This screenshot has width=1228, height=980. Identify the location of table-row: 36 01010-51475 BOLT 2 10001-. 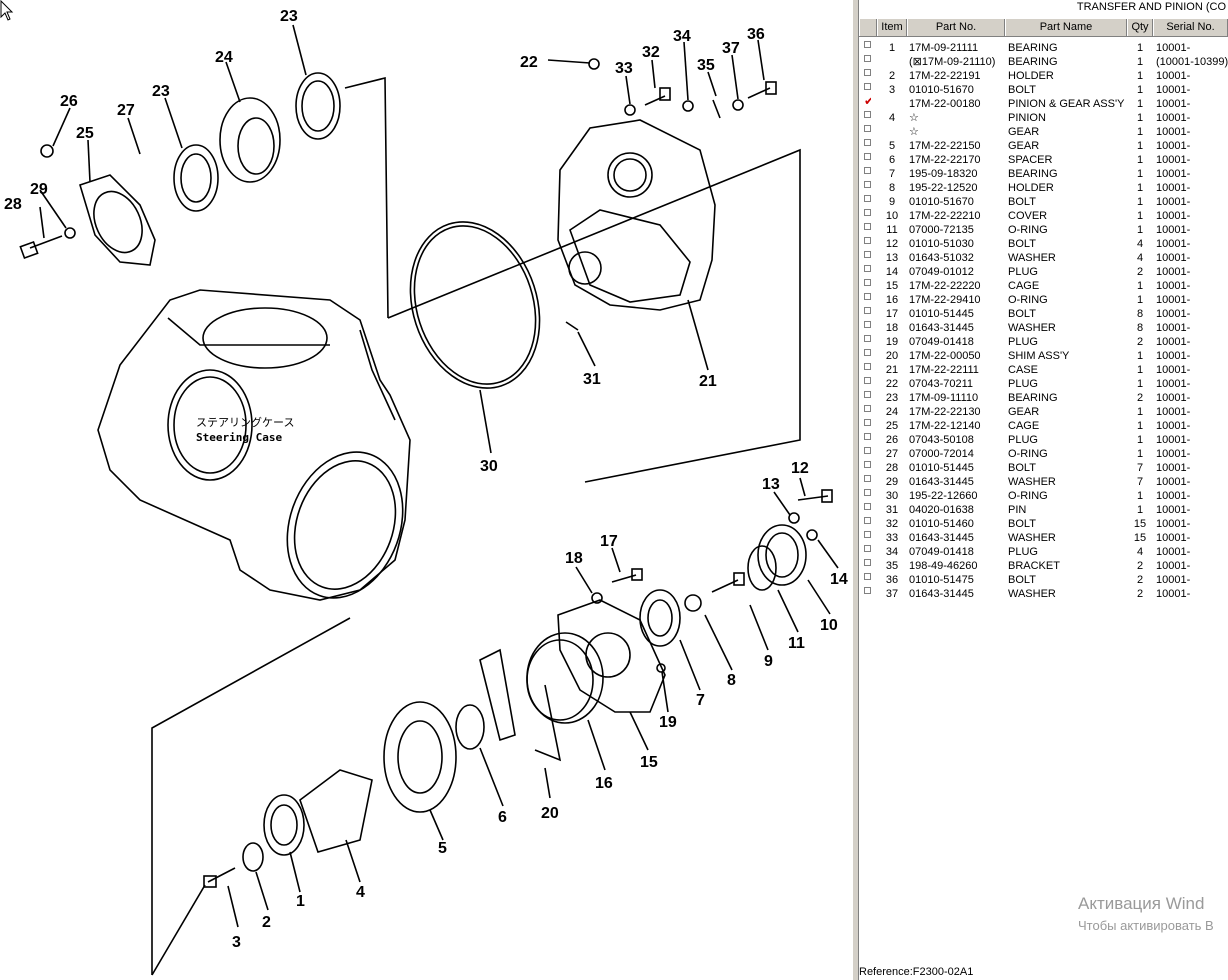
(1043, 580).